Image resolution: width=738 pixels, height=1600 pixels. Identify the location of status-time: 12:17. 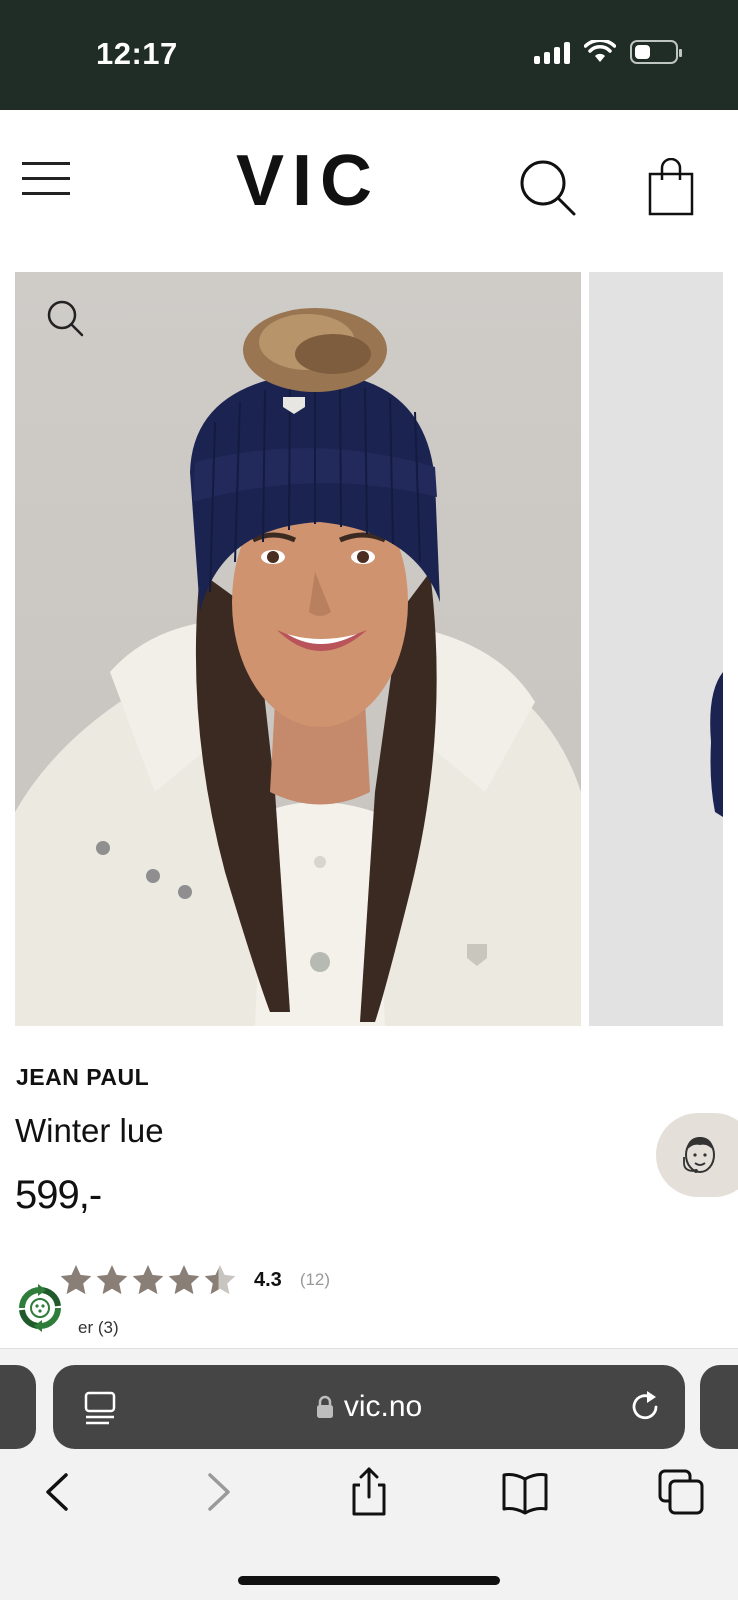
(137, 53).